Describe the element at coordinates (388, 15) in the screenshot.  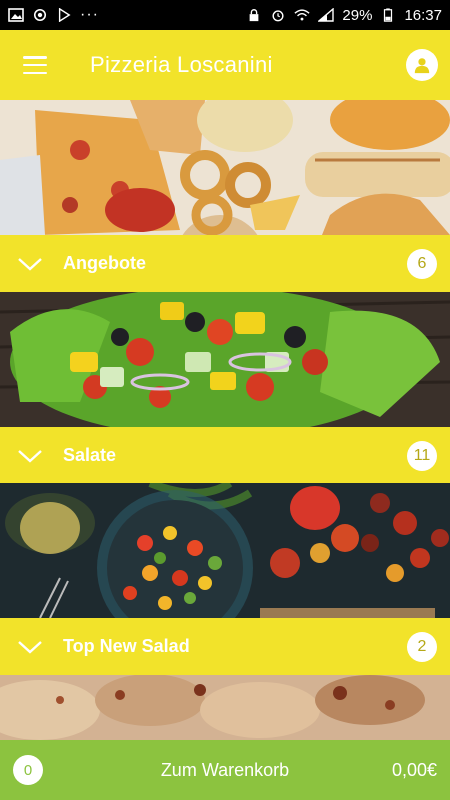
I see `battery-icon` at that location.